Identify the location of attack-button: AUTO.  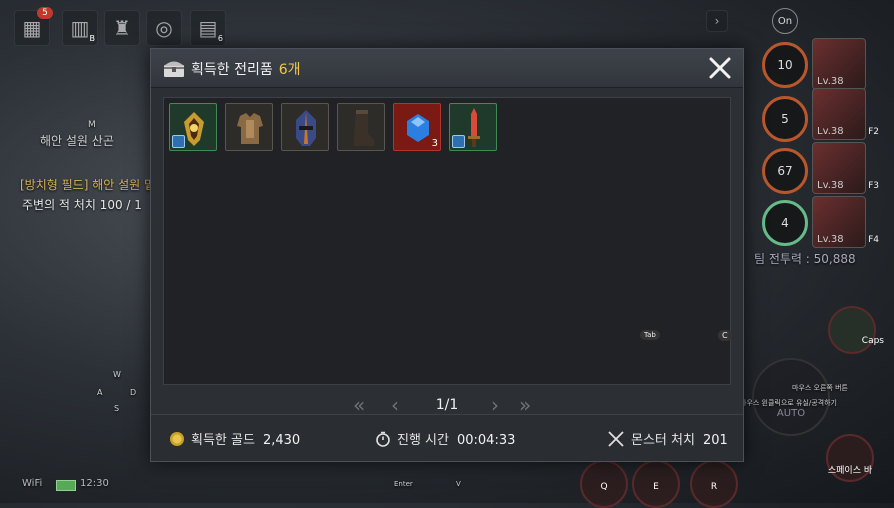
(791, 397).